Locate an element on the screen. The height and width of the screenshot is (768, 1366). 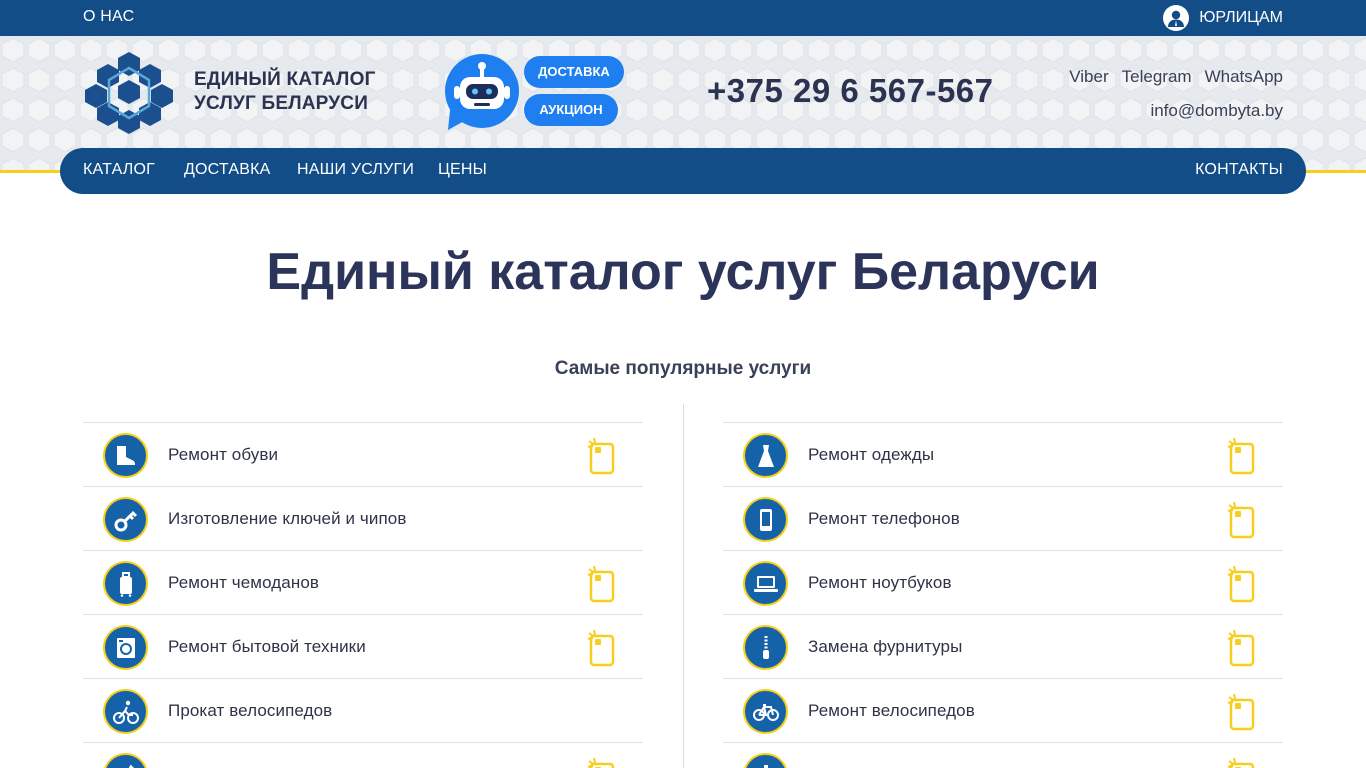
service-row: Ремонт телефонов is located at coordinates (1003, 518).